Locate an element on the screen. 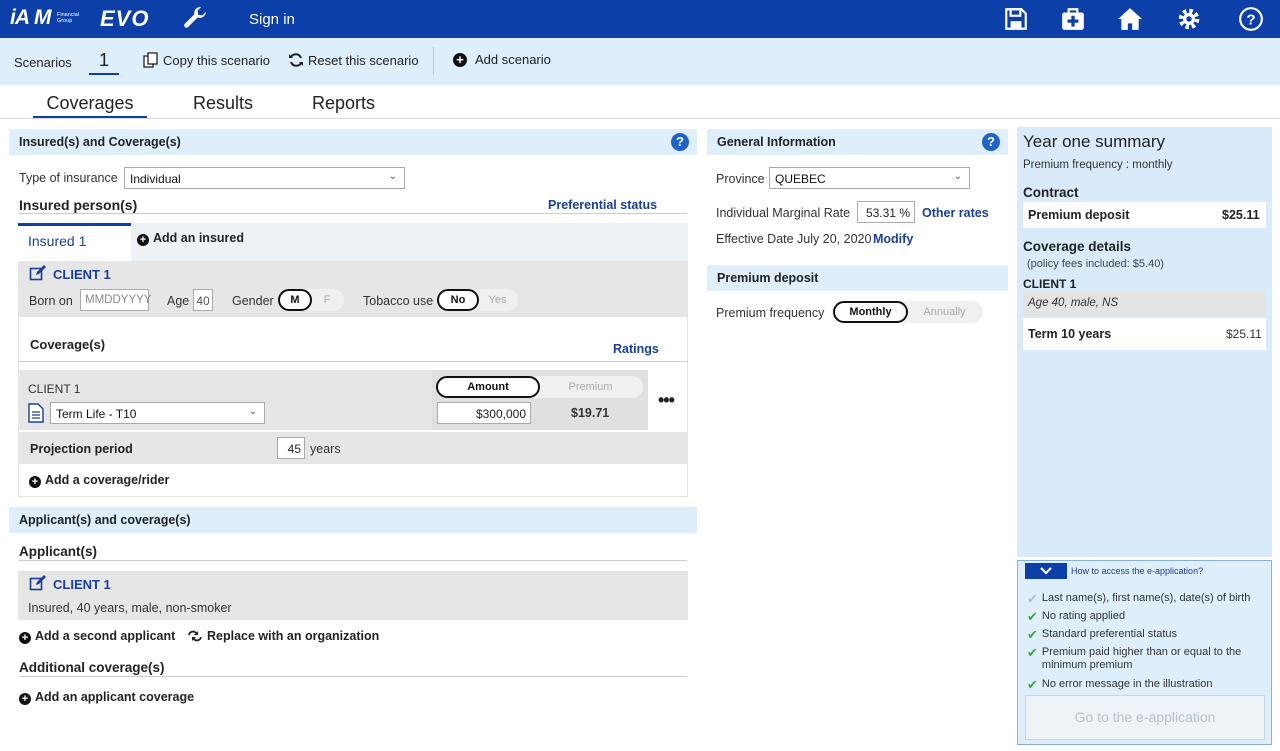  home-icon is located at coordinates (1130, 19).